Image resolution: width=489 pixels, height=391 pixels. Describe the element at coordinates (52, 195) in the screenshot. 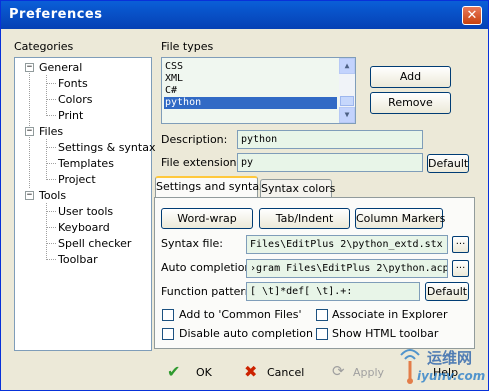

I see `tree-item-tools: Tools` at that location.